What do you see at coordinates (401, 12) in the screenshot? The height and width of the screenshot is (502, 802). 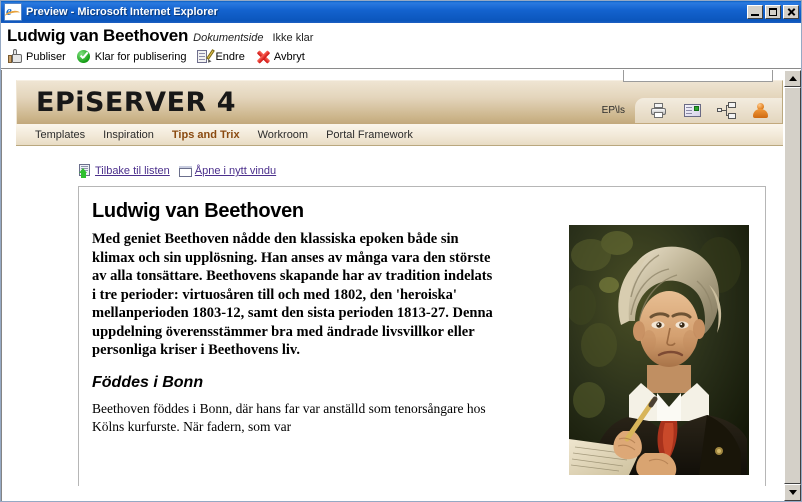 I see `window-title-bar: e Preview - Microsoft Internet Explorer` at bounding box center [401, 12].